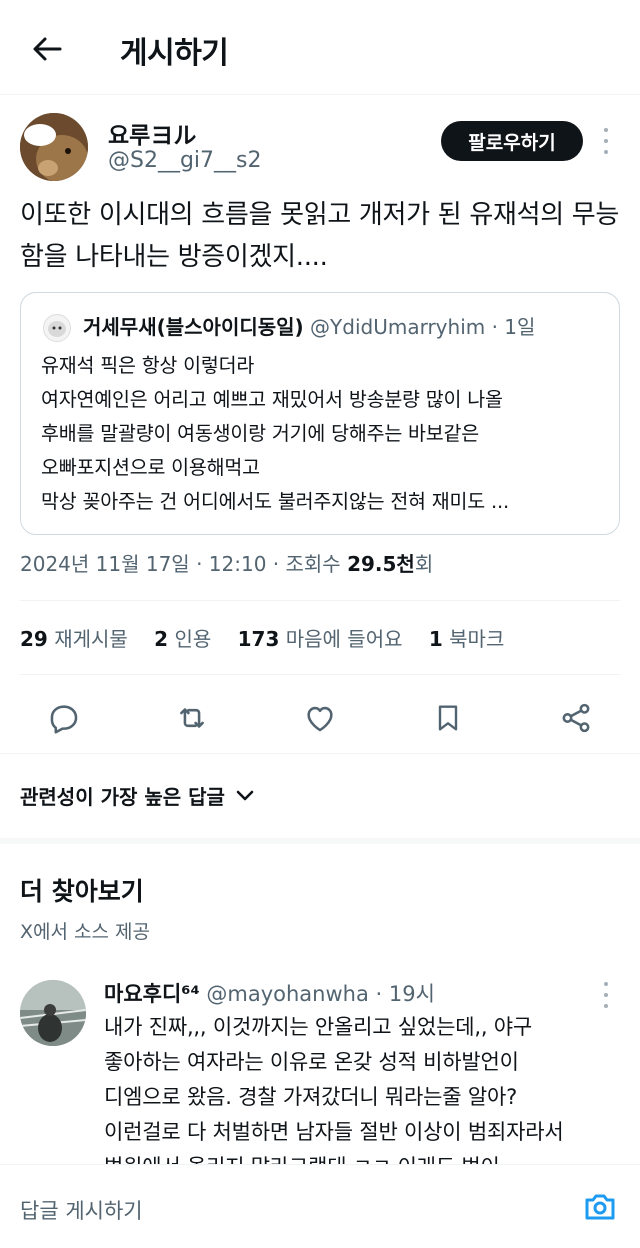  I want to click on explore-more-source: X에서 소스 제공, so click(85, 932).